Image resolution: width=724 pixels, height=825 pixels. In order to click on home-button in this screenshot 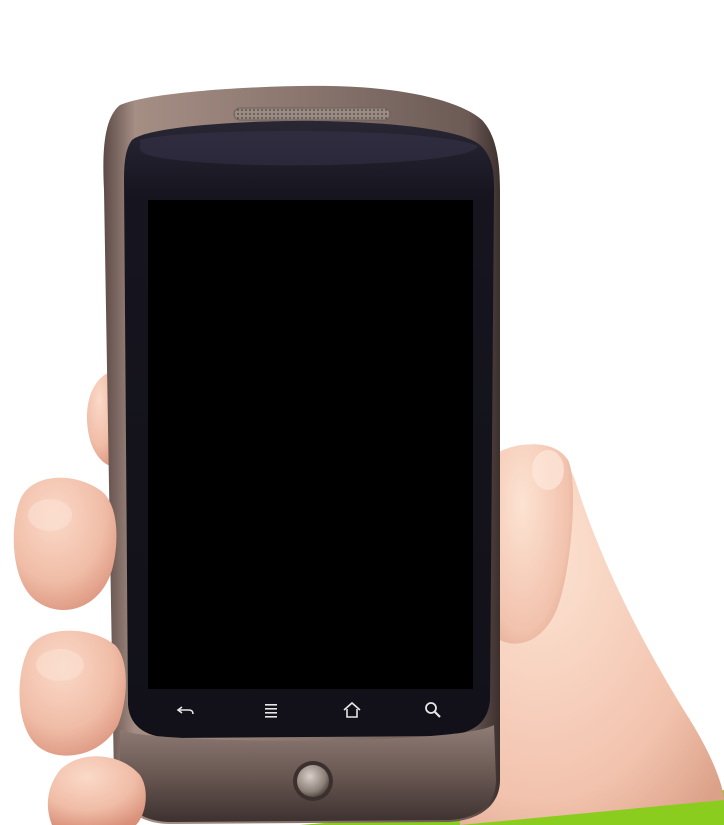, I will do `click(352, 710)`.